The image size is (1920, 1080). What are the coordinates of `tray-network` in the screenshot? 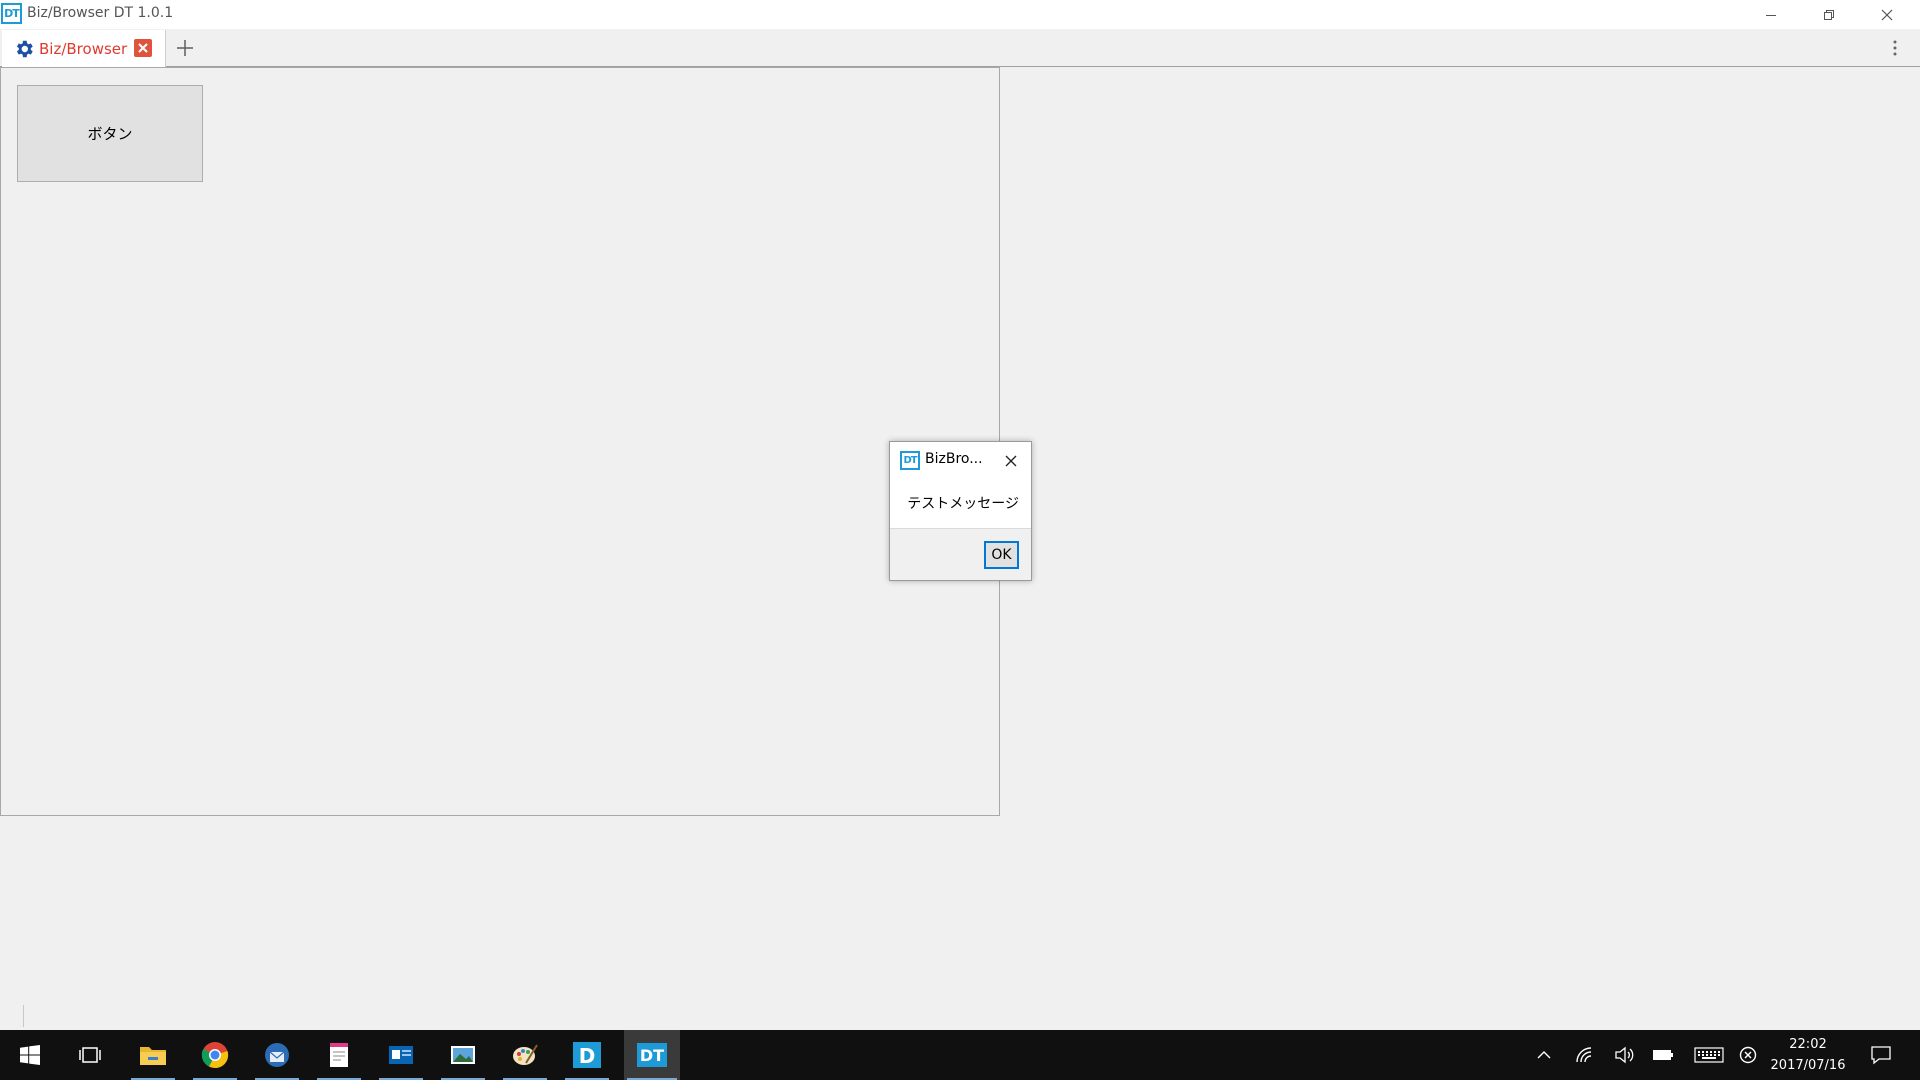 It's located at (1585, 1055).